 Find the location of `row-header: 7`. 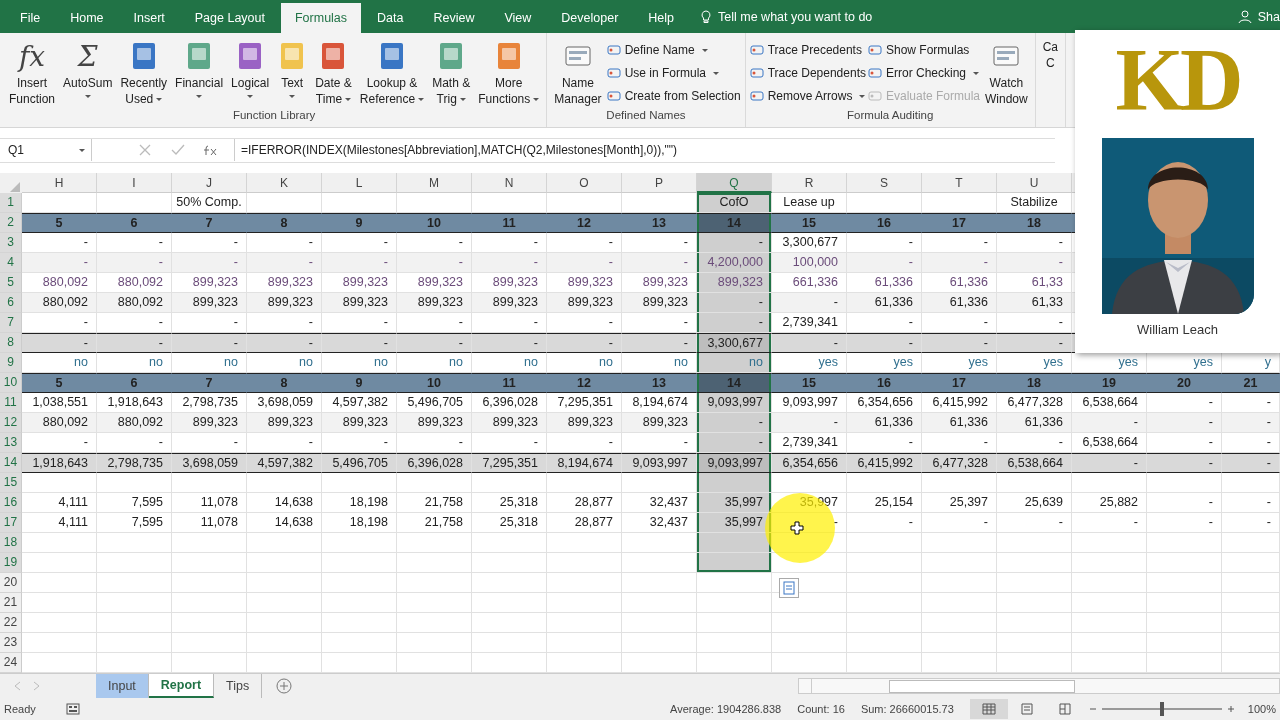

row-header: 7 is located at coordinates (11, 322).